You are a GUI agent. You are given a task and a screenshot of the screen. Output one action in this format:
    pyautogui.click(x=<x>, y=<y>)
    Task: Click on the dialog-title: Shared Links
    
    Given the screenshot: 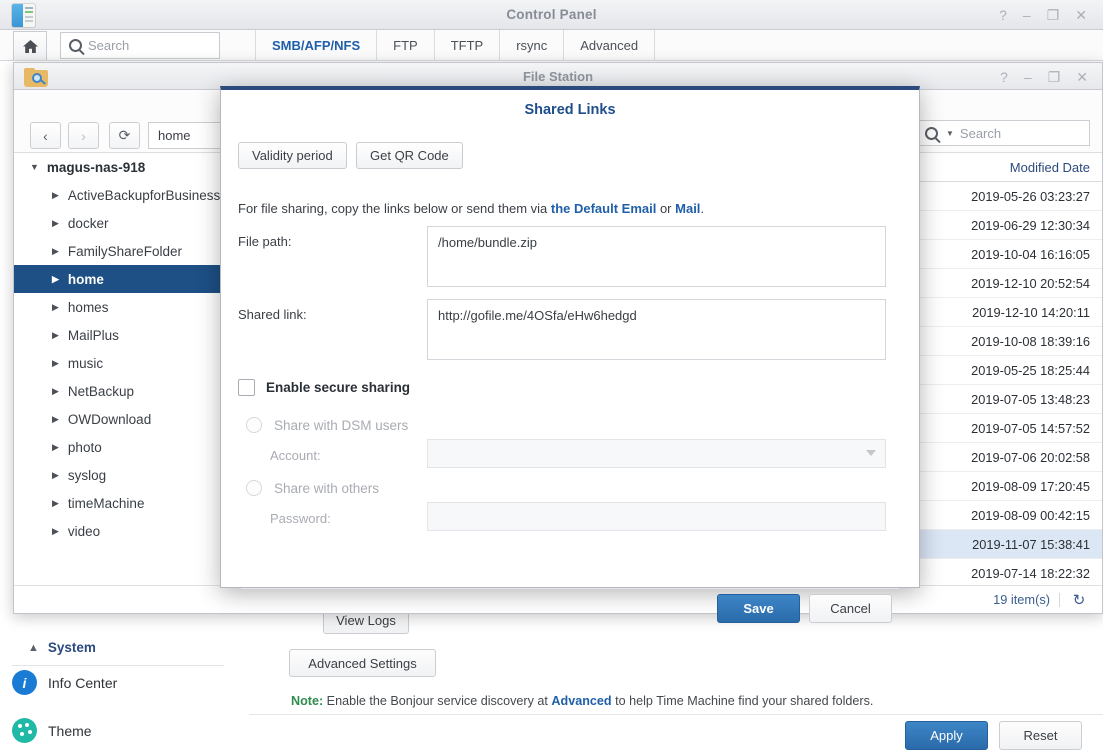 What is the action you would take?
    pyautogui.click(x=570, y=110)
    